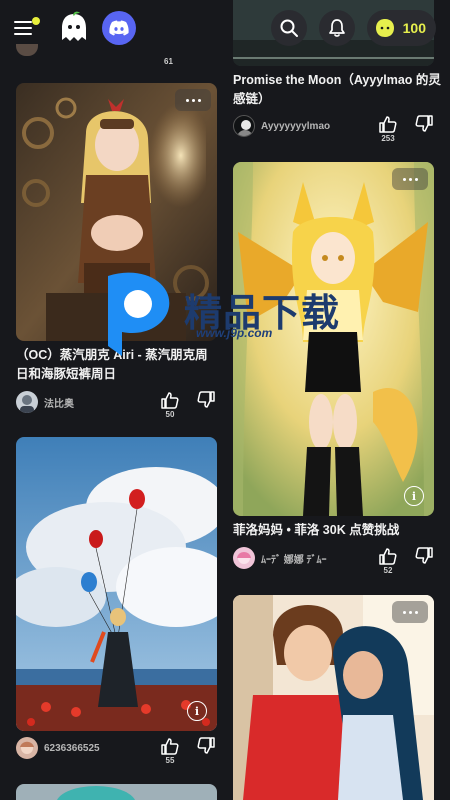 The width and height of the screenshot is (450, 800). What do you see at coordinates (401, 28) in the screenshot?
I see `coin-balance-button: 100` at bounding box center [401, 28].